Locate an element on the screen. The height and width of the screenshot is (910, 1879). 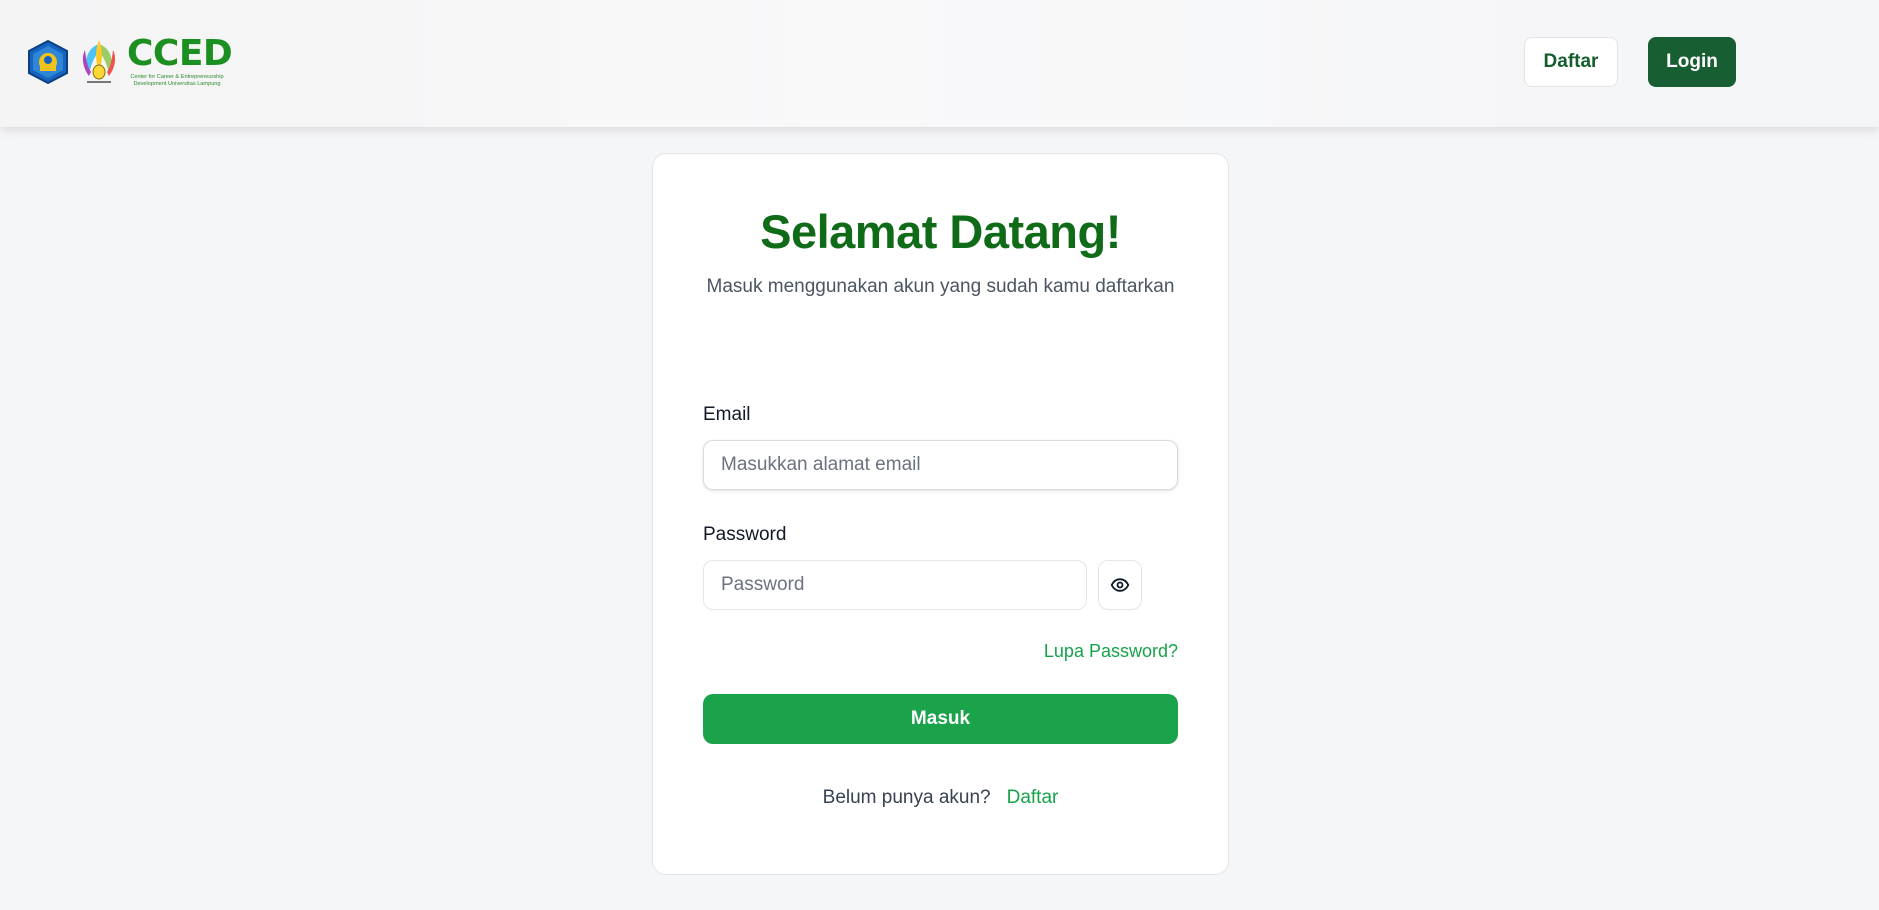
submit-login-button: Masuk is located at coordinates (940, 719).